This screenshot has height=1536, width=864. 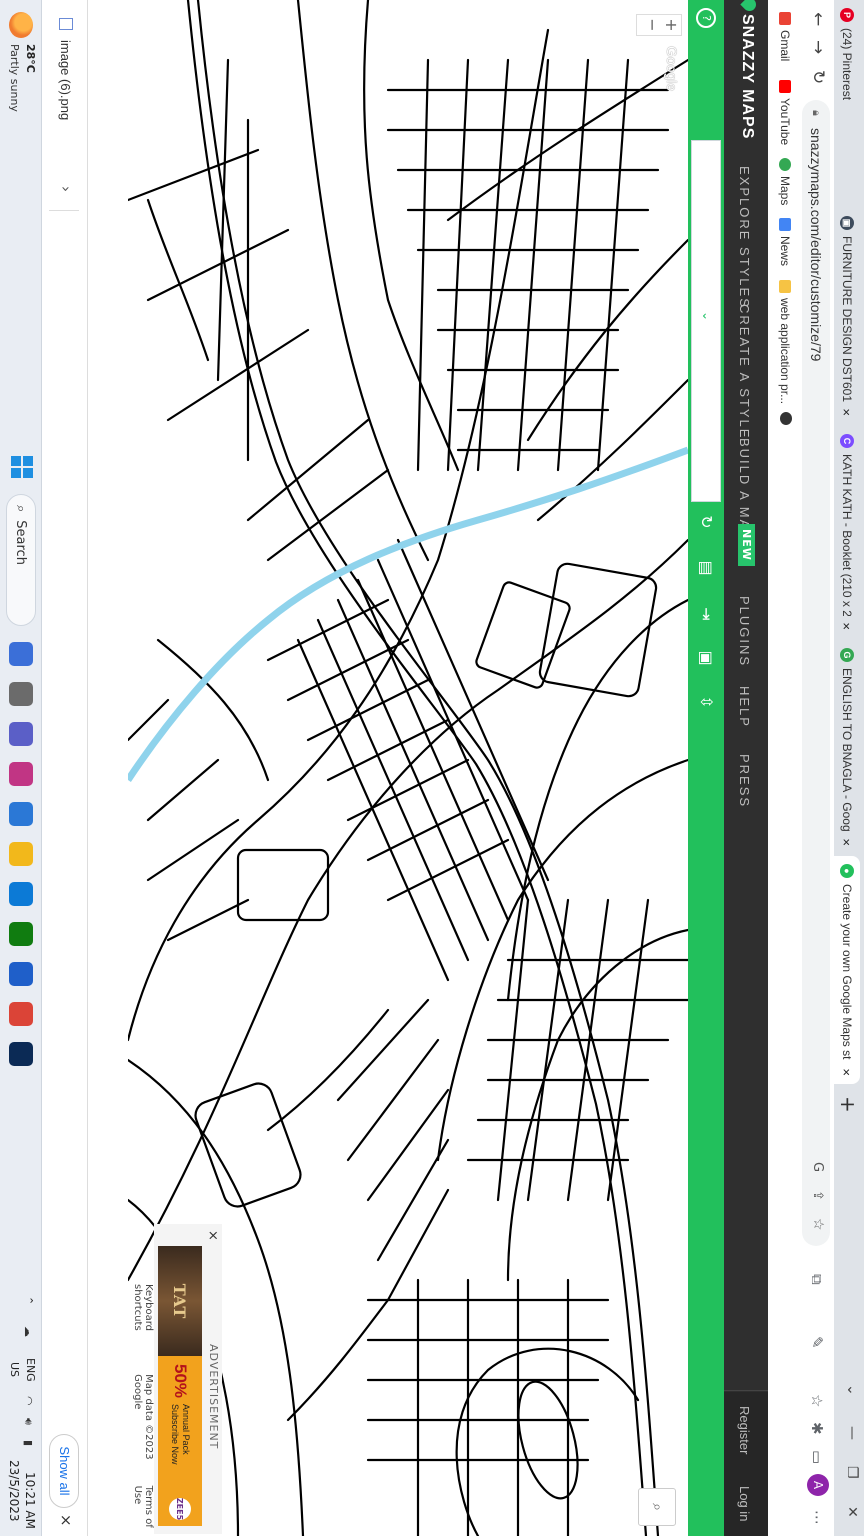 What do you see at coordinates (212, 1235) in the screenshot?
I see `ad-close-icon: ×` at bounding box center [212, 1235].